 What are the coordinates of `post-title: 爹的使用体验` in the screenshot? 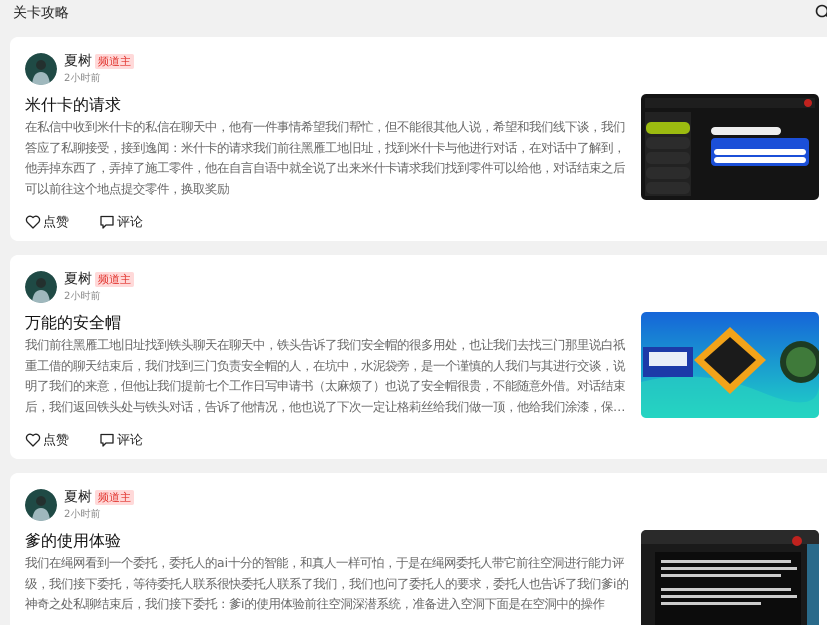 It's located at (327, 541).